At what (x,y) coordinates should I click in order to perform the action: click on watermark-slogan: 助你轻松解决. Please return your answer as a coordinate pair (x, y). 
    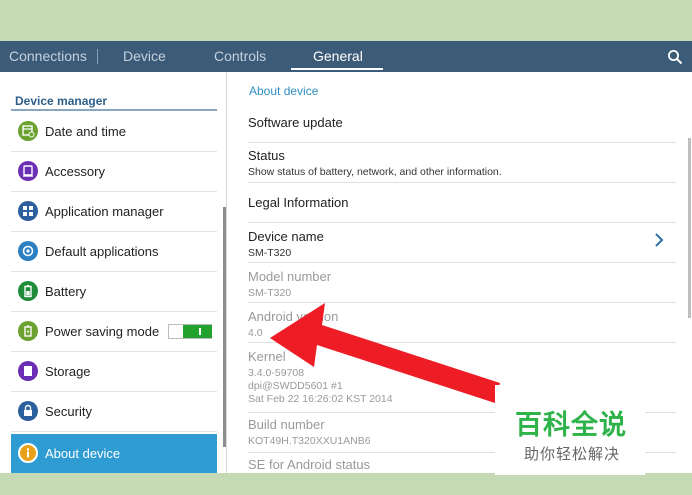
    Looking at the image, I should click on (572, 454).